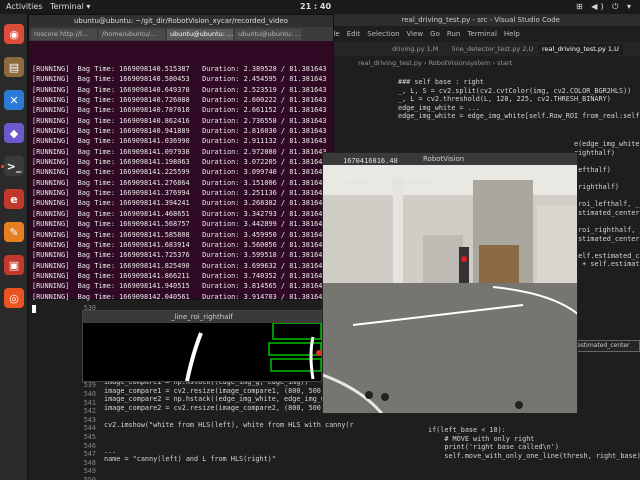 The width and height of the screenshot is (640, 480). Describe the element at coordinates (14, 166) in the screenshot. I see `terminal-icon: >_` at that location.